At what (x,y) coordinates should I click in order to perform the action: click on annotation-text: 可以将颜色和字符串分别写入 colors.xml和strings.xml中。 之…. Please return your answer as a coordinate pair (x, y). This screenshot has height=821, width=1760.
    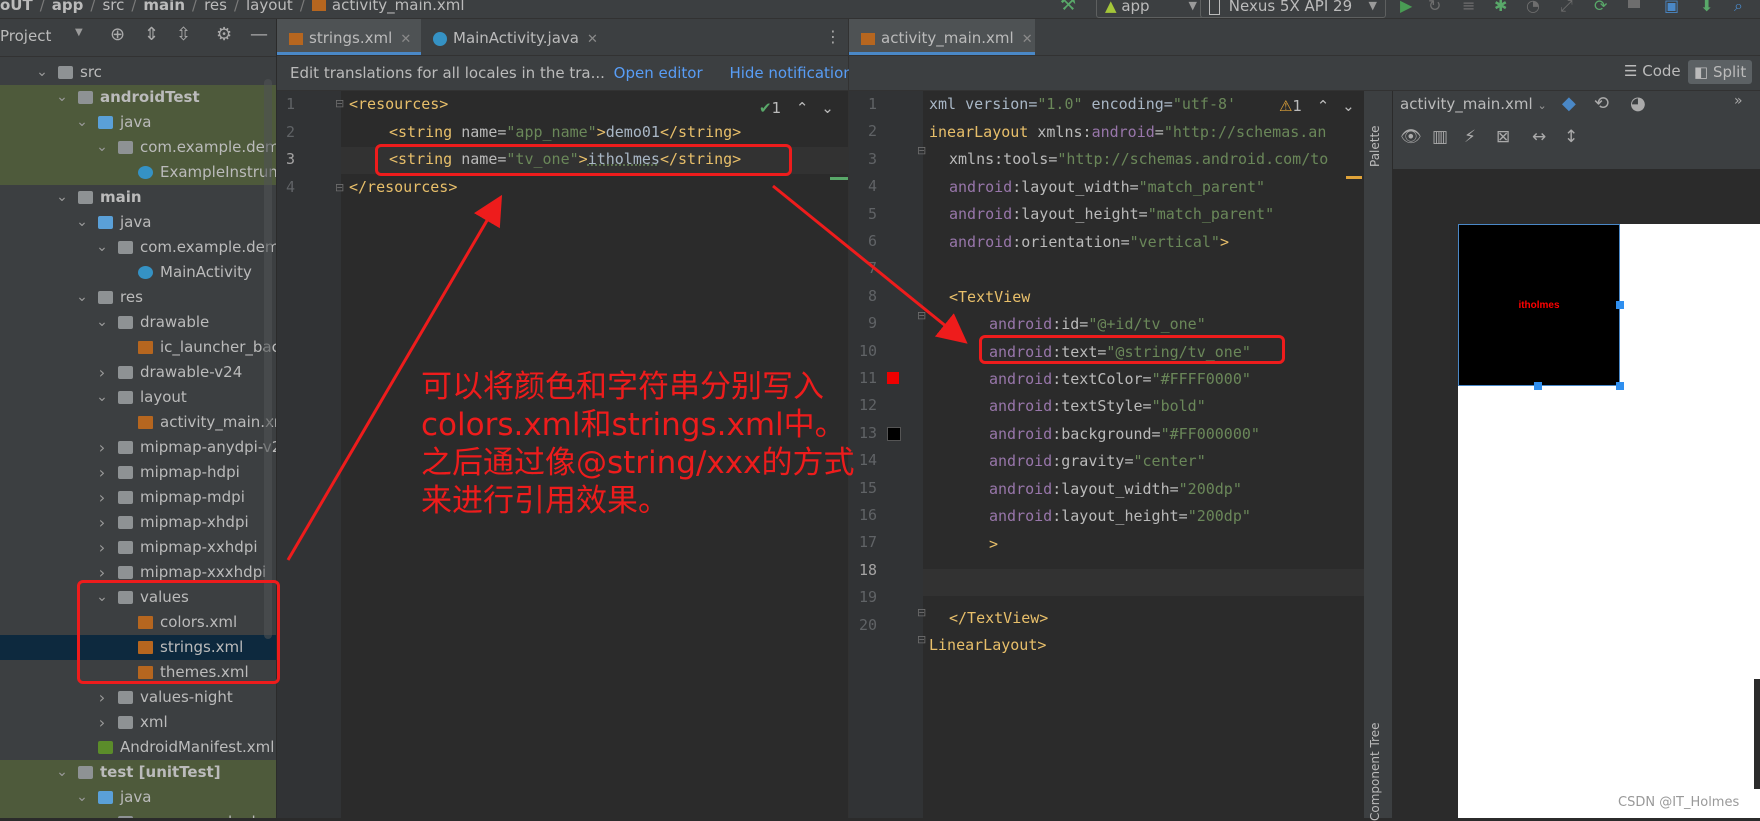
    Looking at the image, I should click on (637, 444).